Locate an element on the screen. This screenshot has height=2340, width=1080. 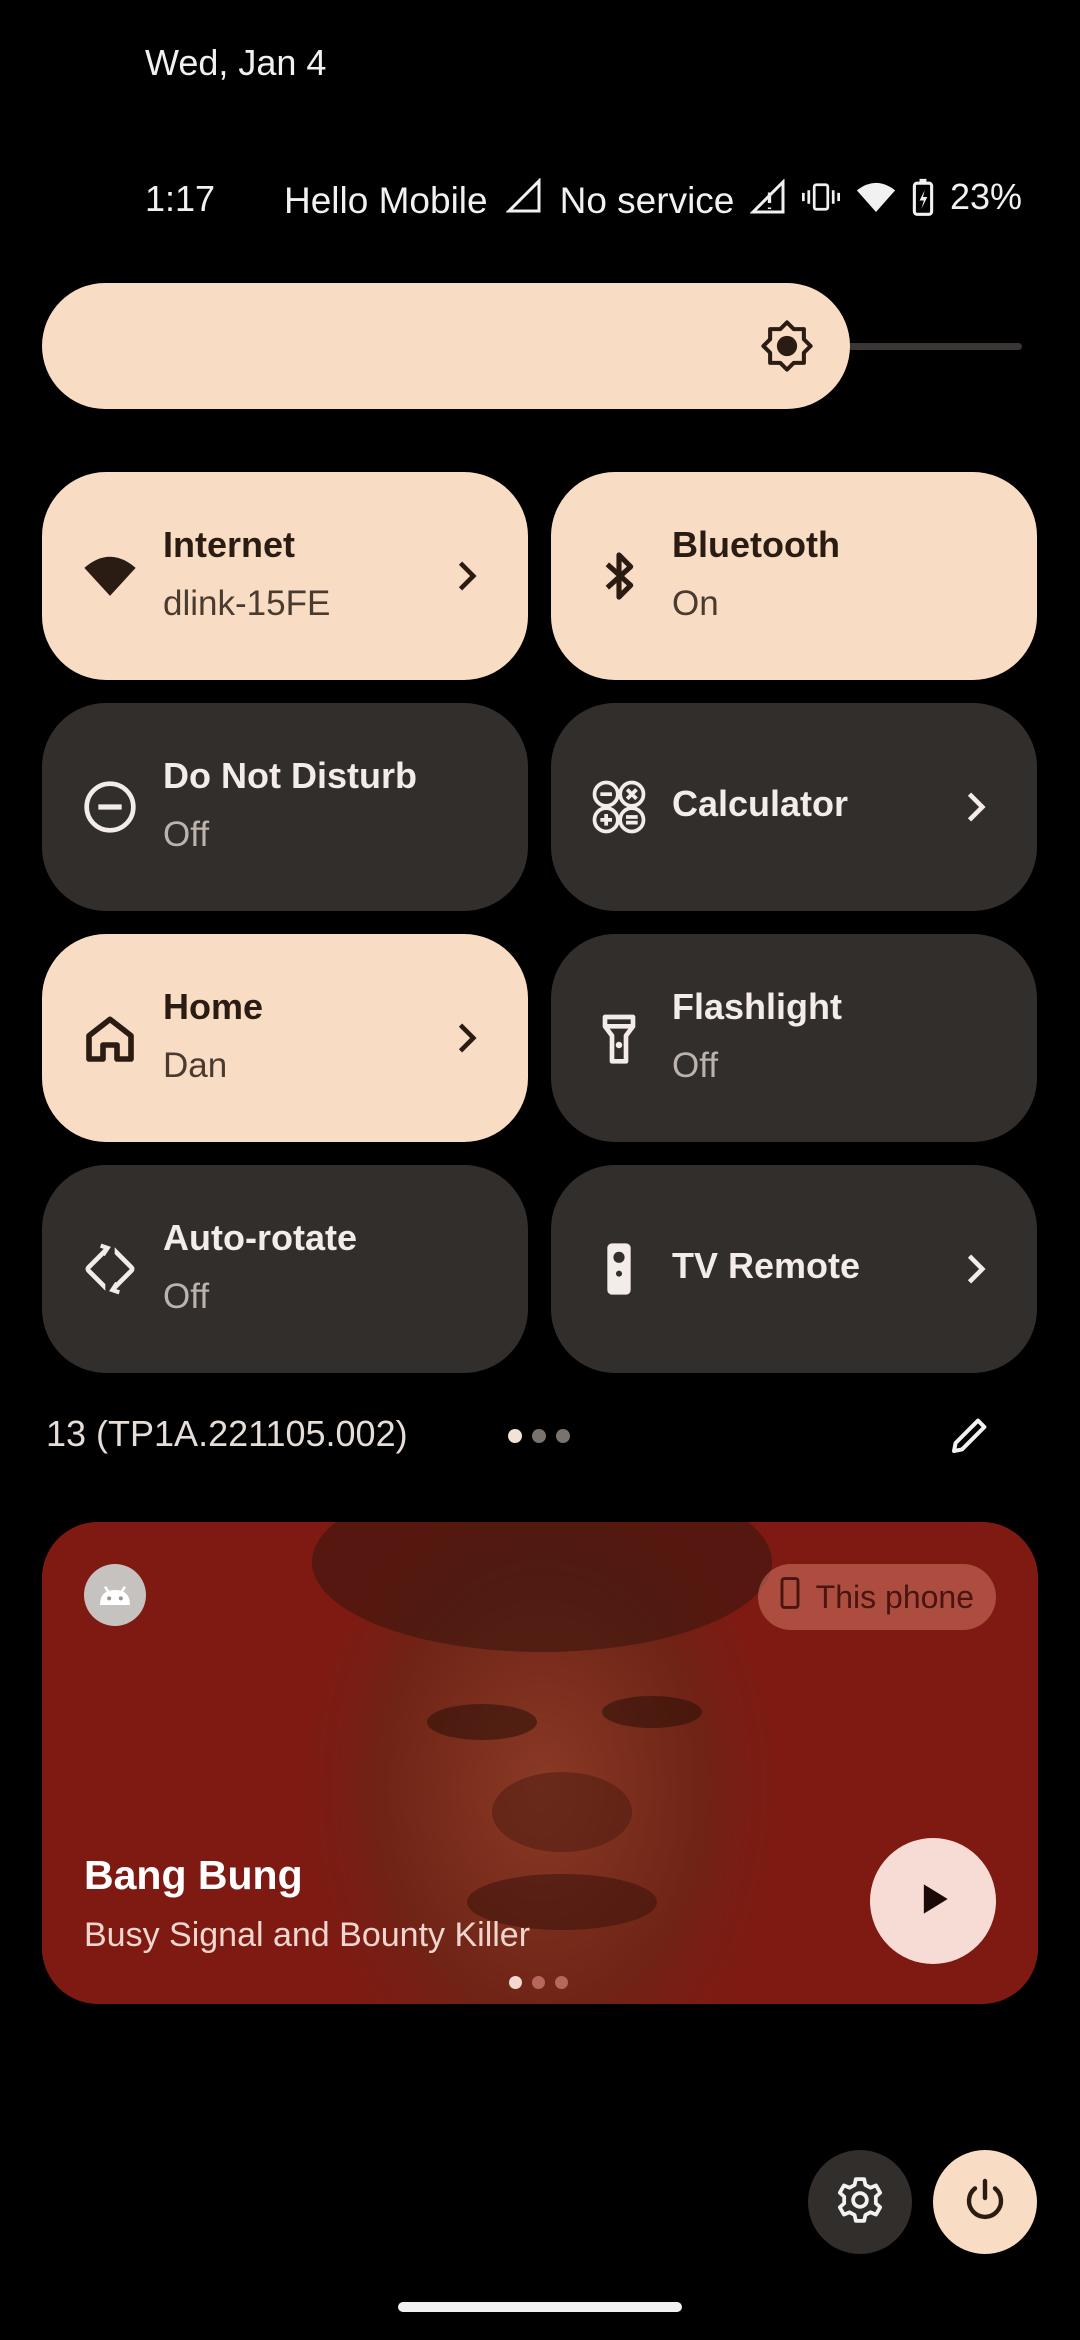
tile-label: Flashlight is located at coordinates (757, 1006).